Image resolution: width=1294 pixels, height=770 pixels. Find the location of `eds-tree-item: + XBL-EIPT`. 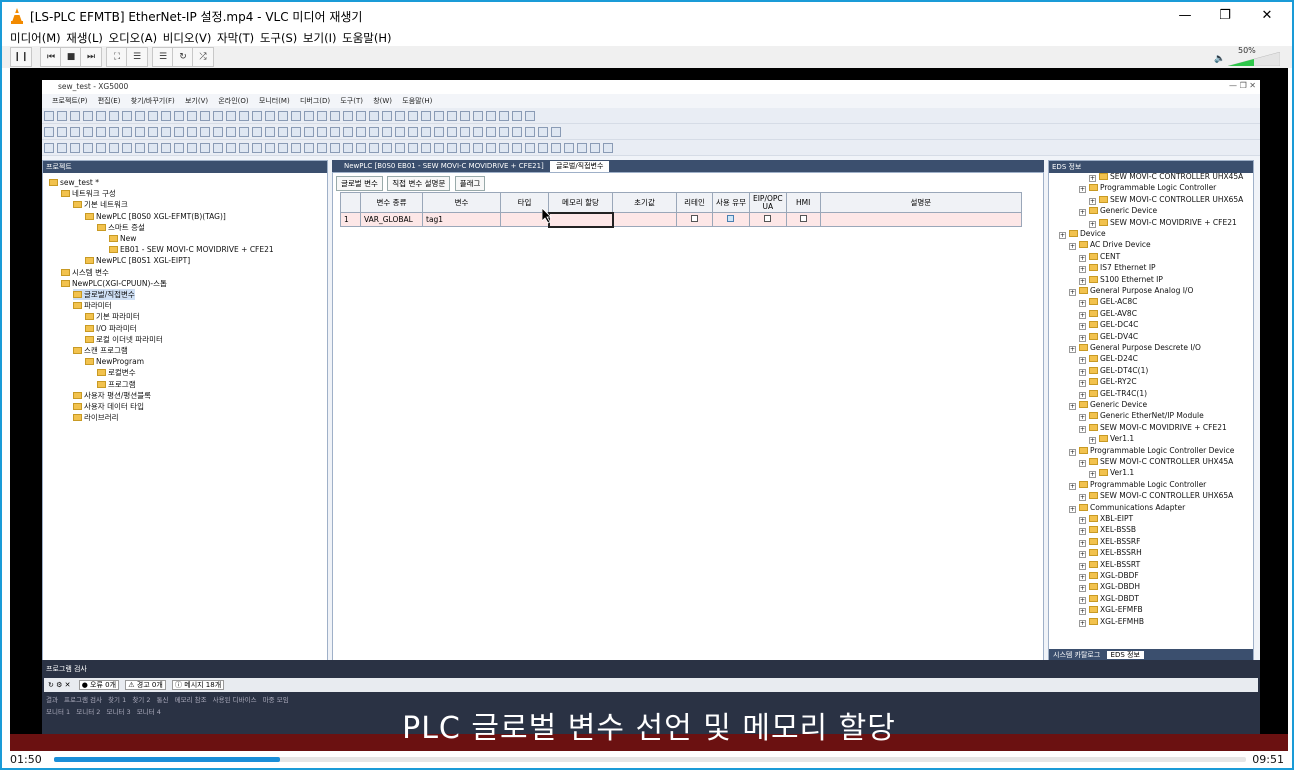

eds-tree-item: + XBL-EIPT is located at coordinates (1106, 518).